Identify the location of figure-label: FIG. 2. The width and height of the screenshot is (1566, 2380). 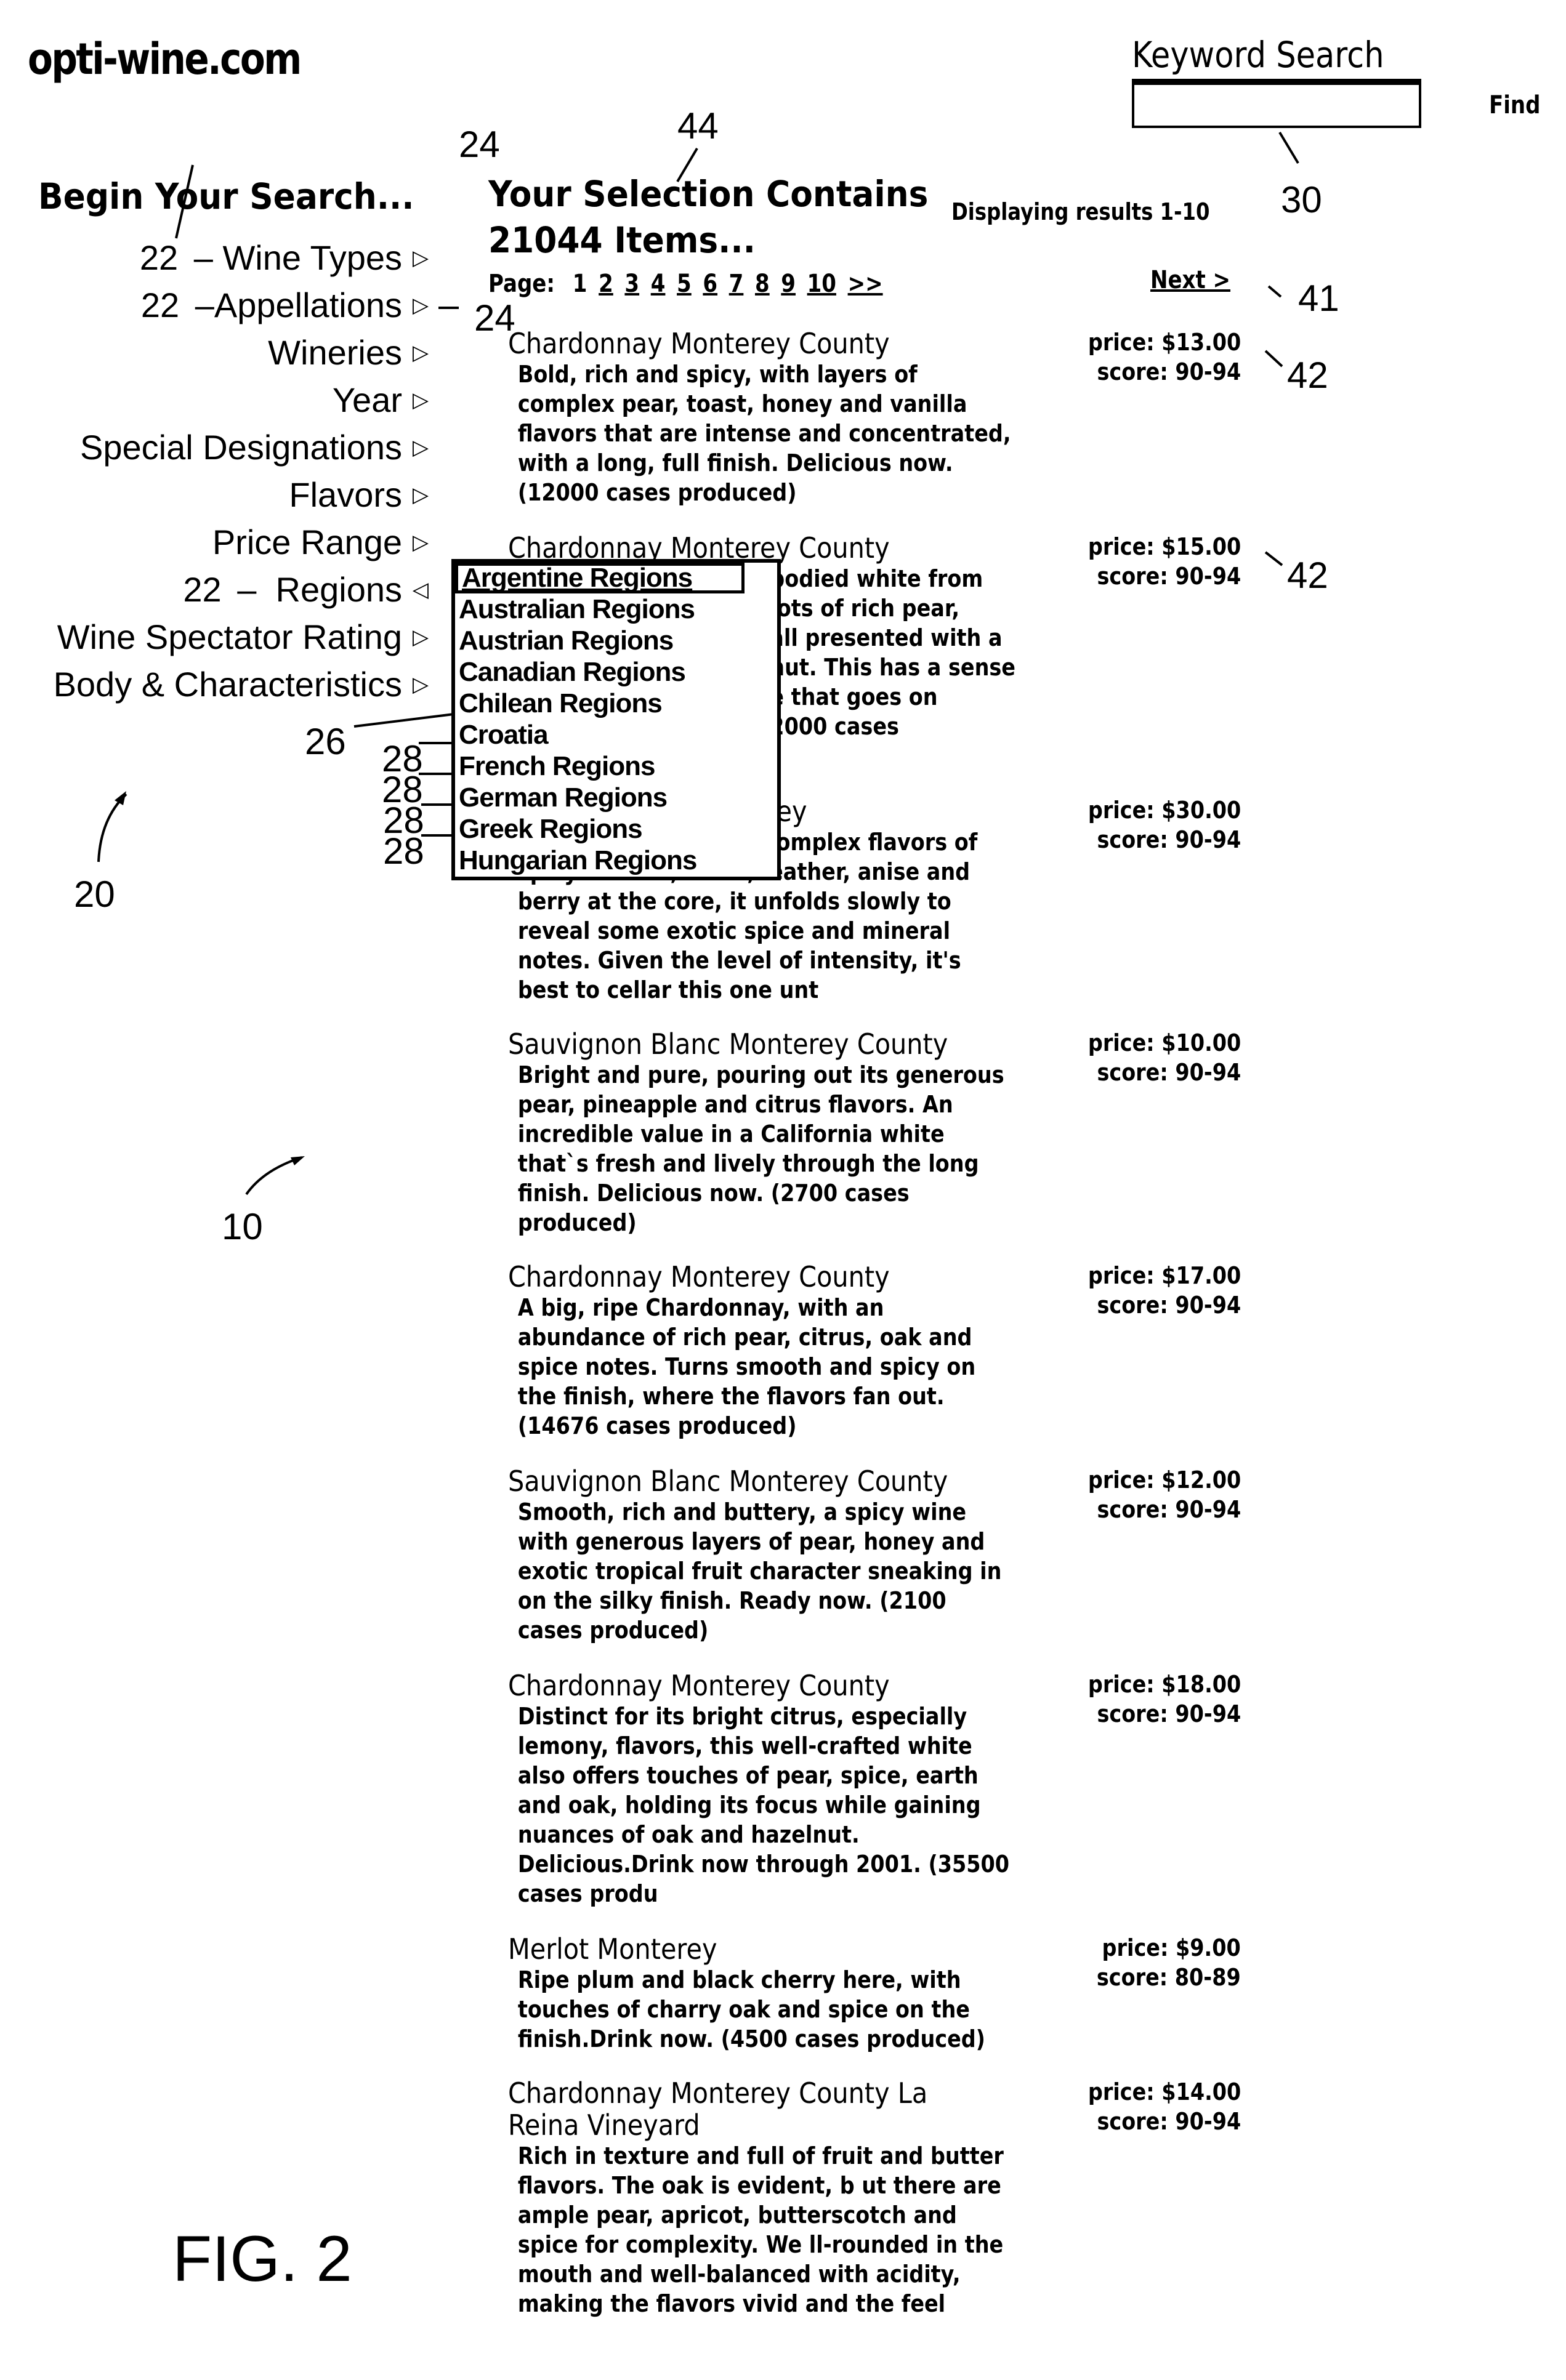
(262, 2259).